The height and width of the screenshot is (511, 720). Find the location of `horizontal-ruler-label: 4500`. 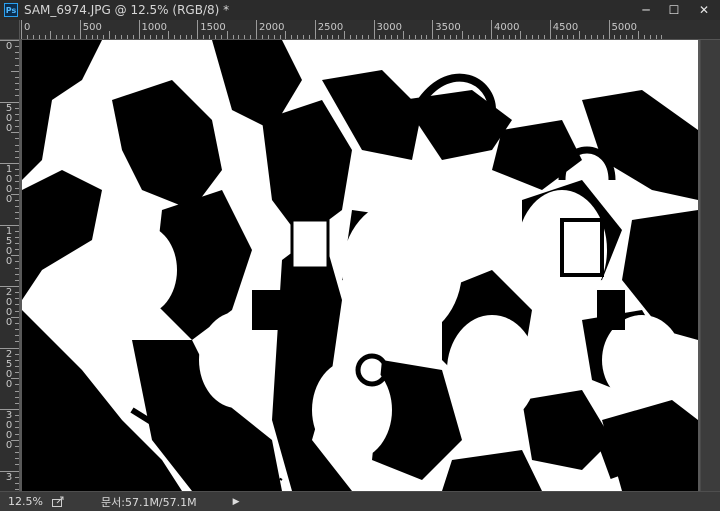

horizontal-ruler-label: 4500 is located at coordinates (565, 27).